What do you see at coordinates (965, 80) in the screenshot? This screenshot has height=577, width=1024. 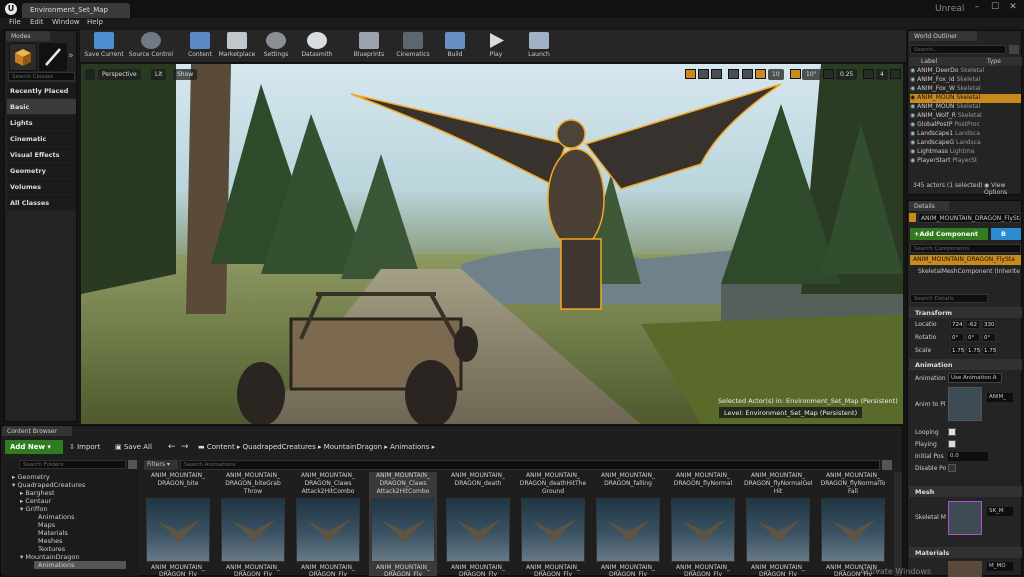 I see `outliner-row: ◉ ANIM_Fox_Id Skeletal` at bounding box center [965, 80].